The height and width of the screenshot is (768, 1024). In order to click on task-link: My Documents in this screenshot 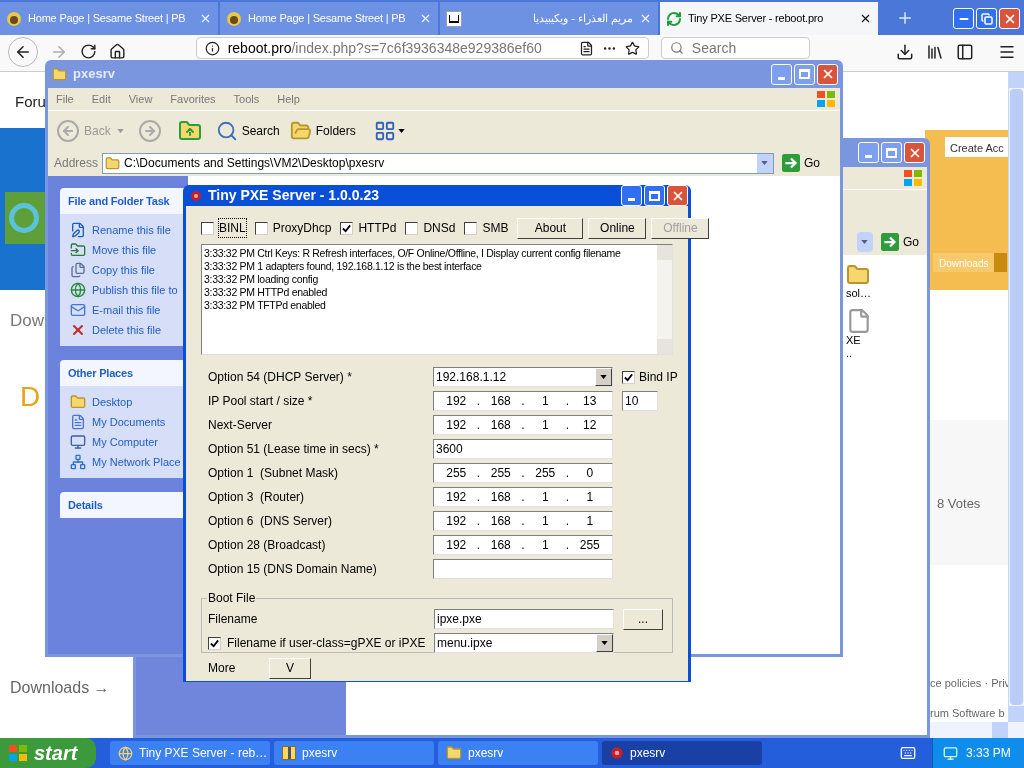, I will do `click(129, 422)`.